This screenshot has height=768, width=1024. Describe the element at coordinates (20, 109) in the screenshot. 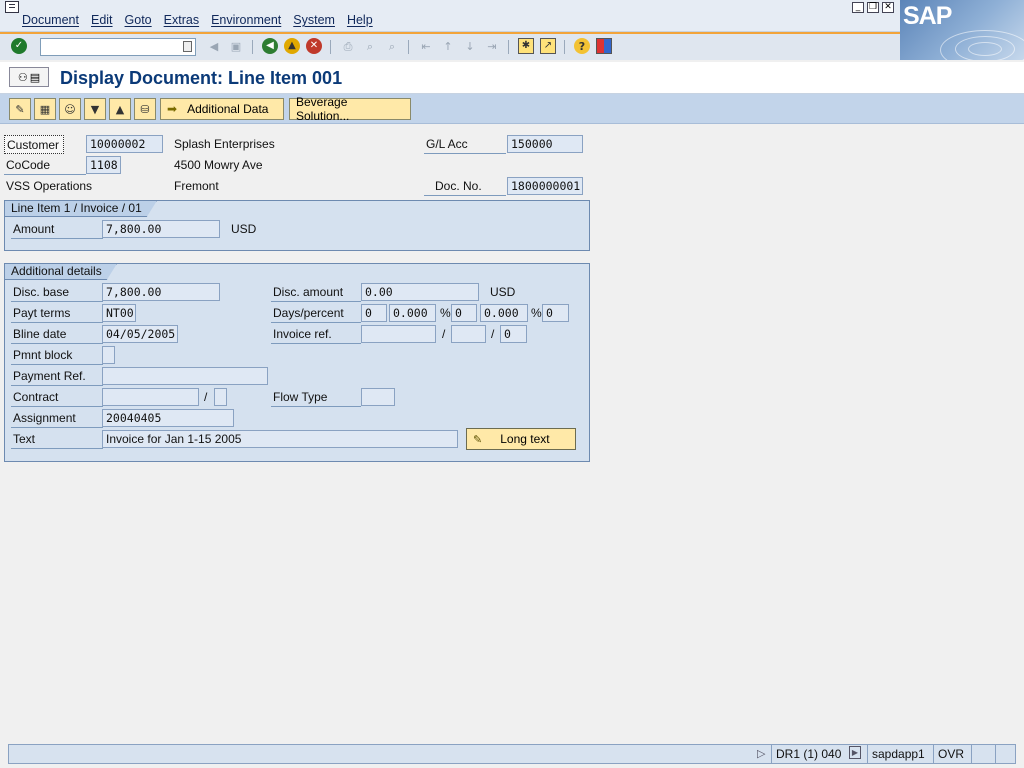

I see `change-display-icon: ✎` at that location.